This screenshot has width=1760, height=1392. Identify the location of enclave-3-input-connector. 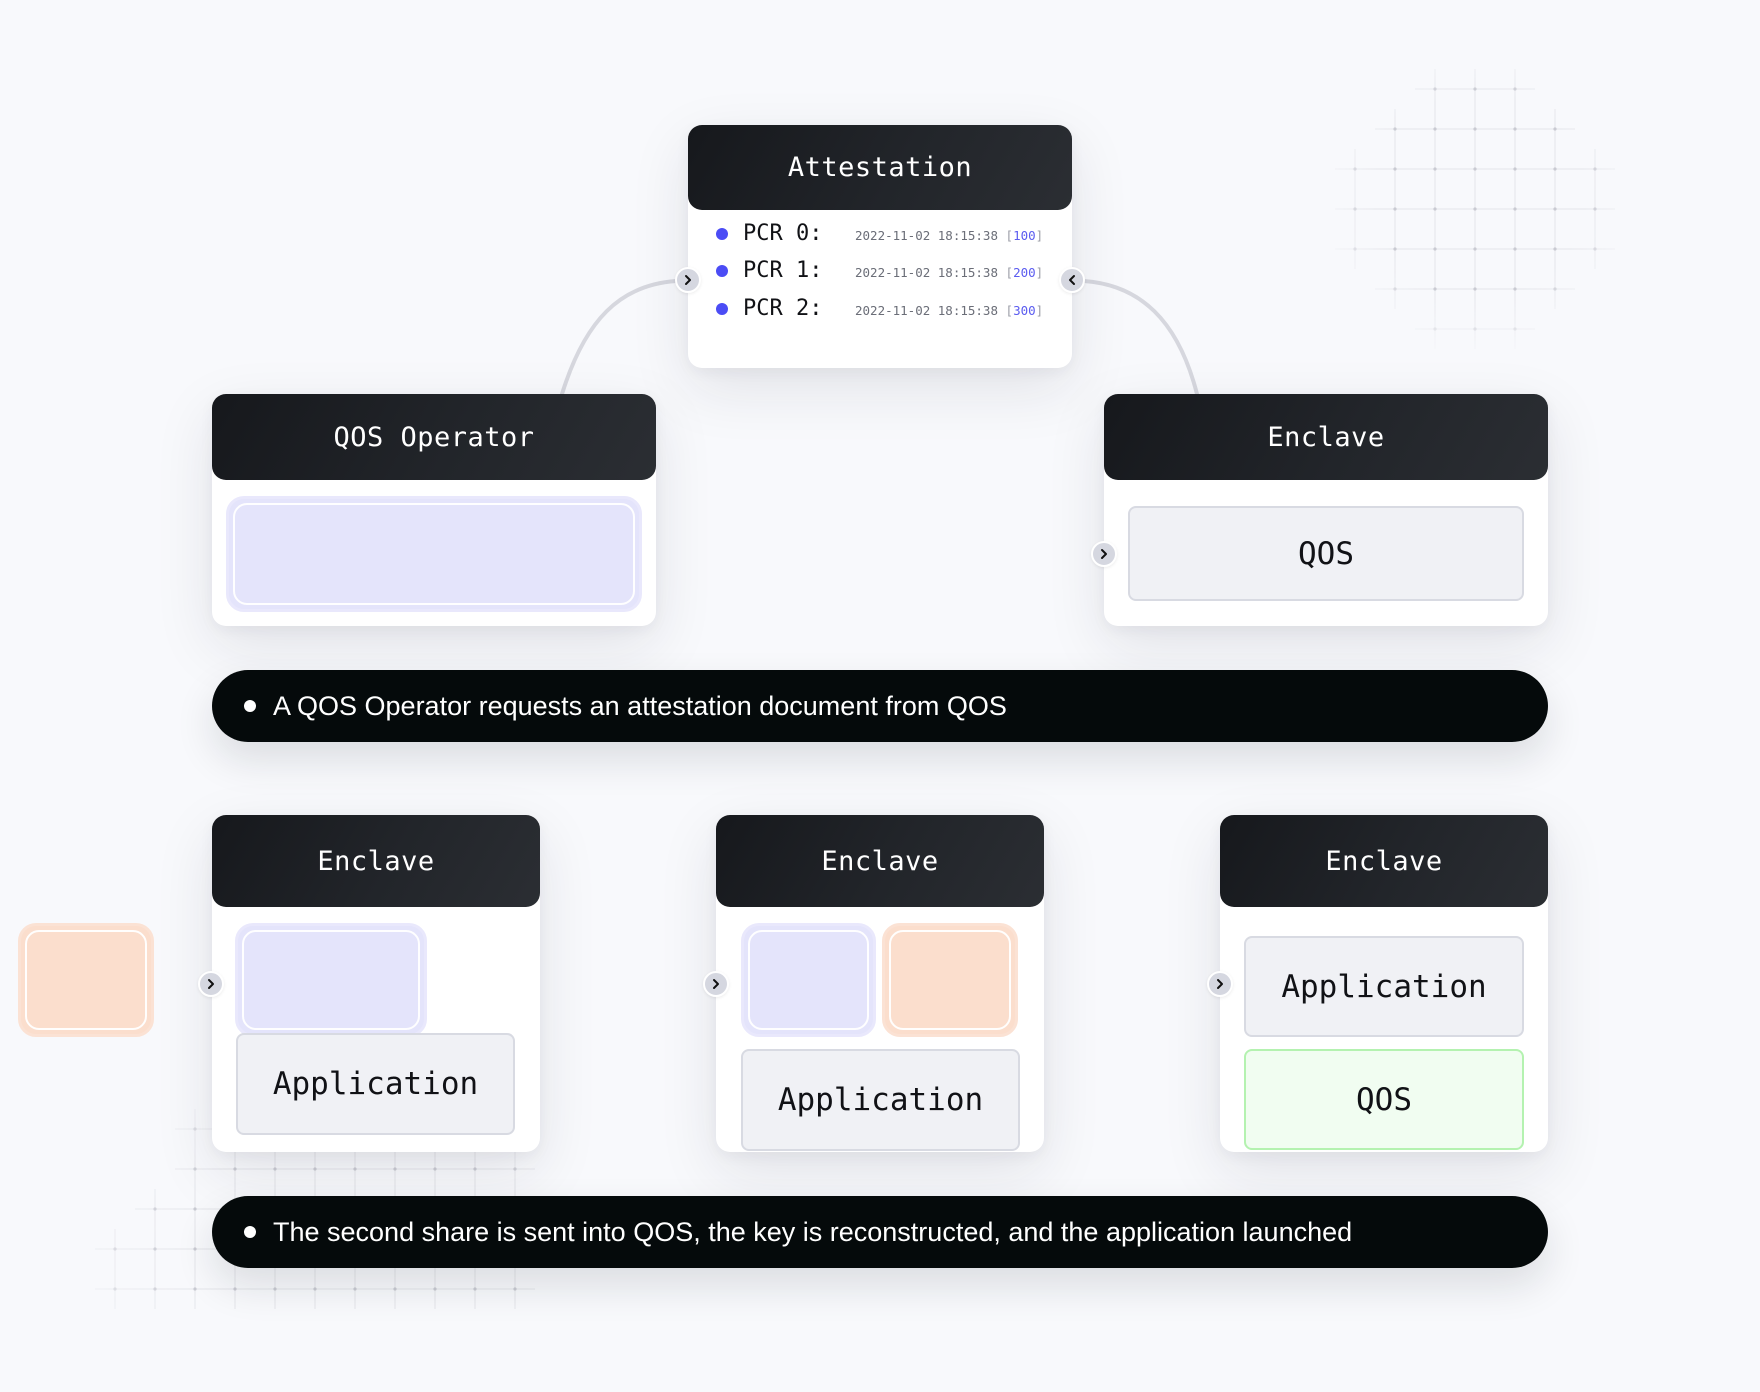
(1220, 984).